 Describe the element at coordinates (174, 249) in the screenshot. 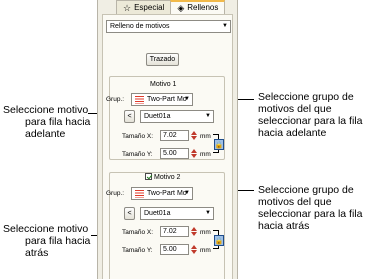

I see `motif2-size-y-input: 5.00` at that location.